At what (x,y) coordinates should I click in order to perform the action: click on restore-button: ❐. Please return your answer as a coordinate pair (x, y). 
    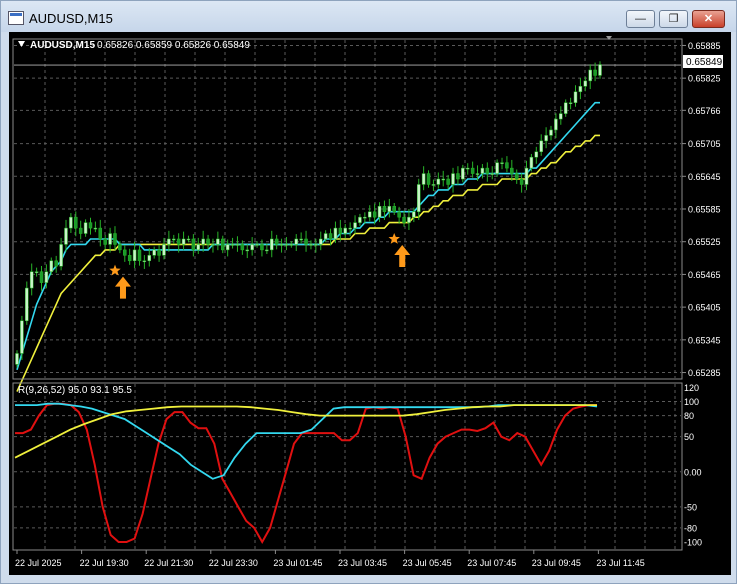
    Looking at the image, I should click on (673, 19).